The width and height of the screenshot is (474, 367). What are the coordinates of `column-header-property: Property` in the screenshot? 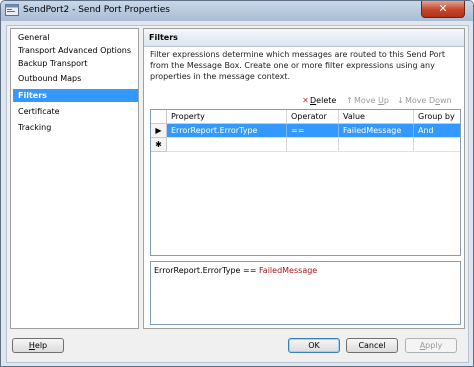 It's located at (227, 117).